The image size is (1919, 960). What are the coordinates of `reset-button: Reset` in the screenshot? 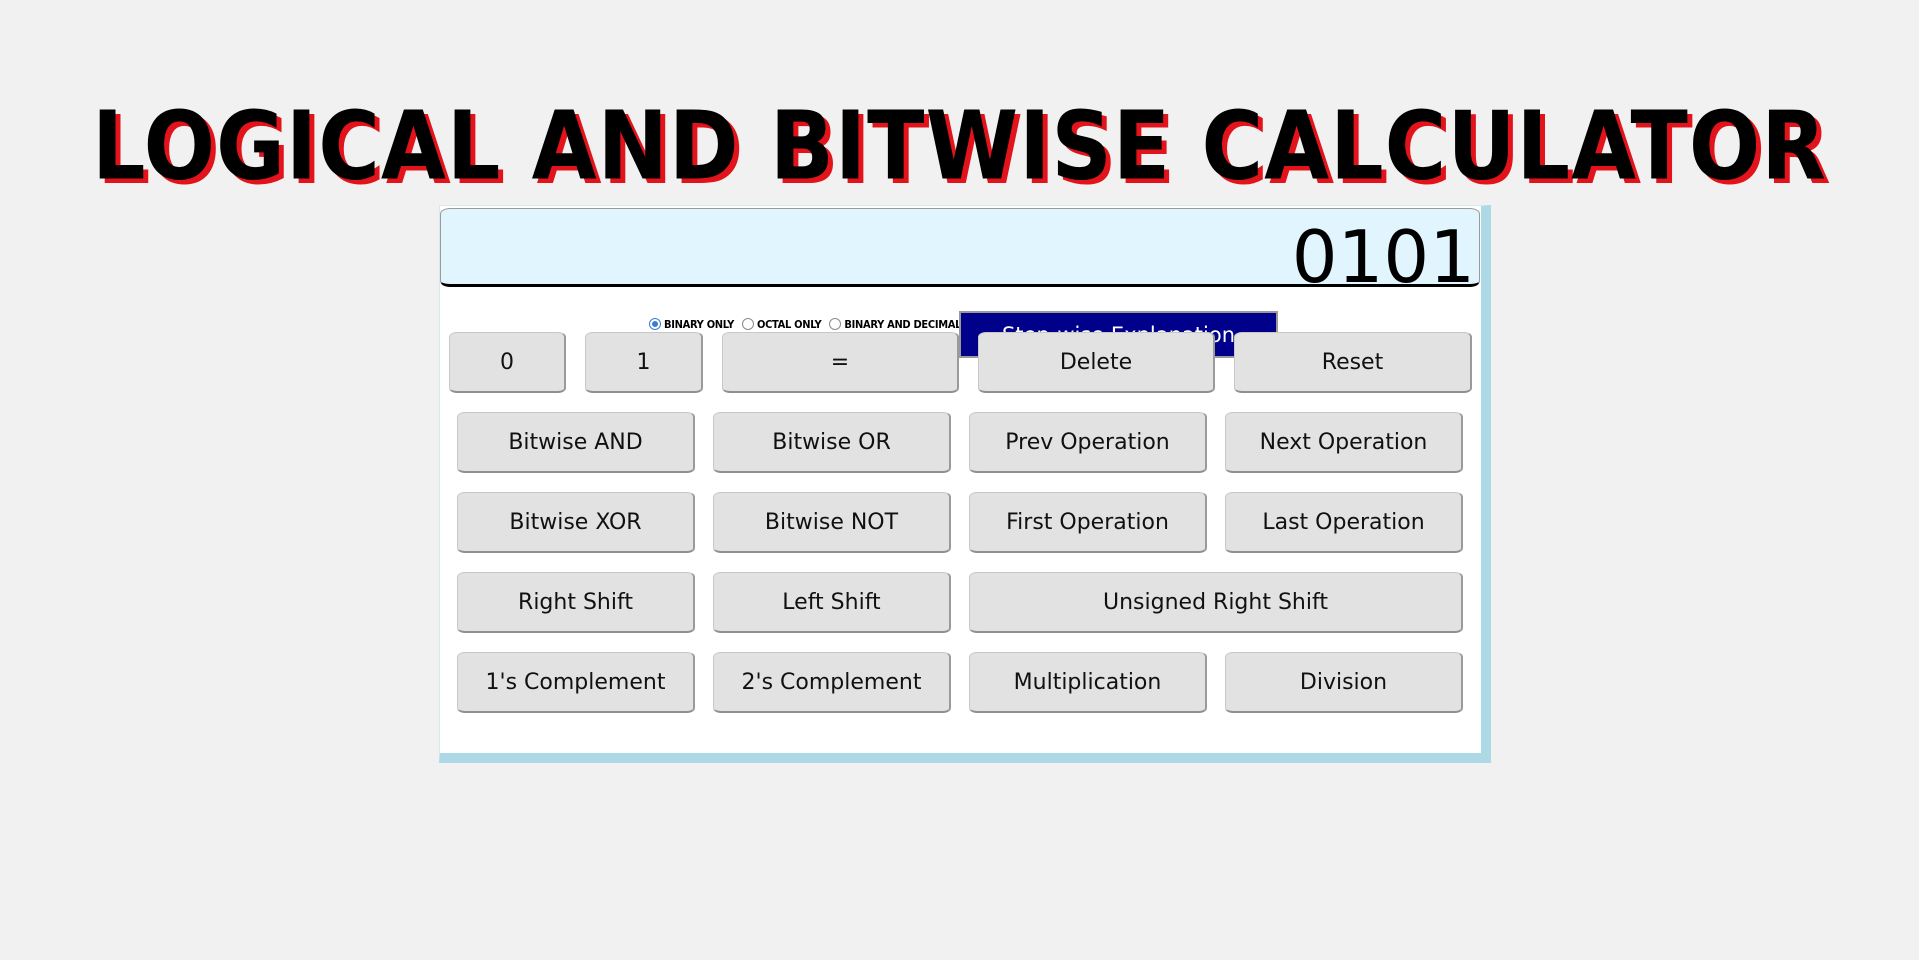 It's located at (1353, 362).